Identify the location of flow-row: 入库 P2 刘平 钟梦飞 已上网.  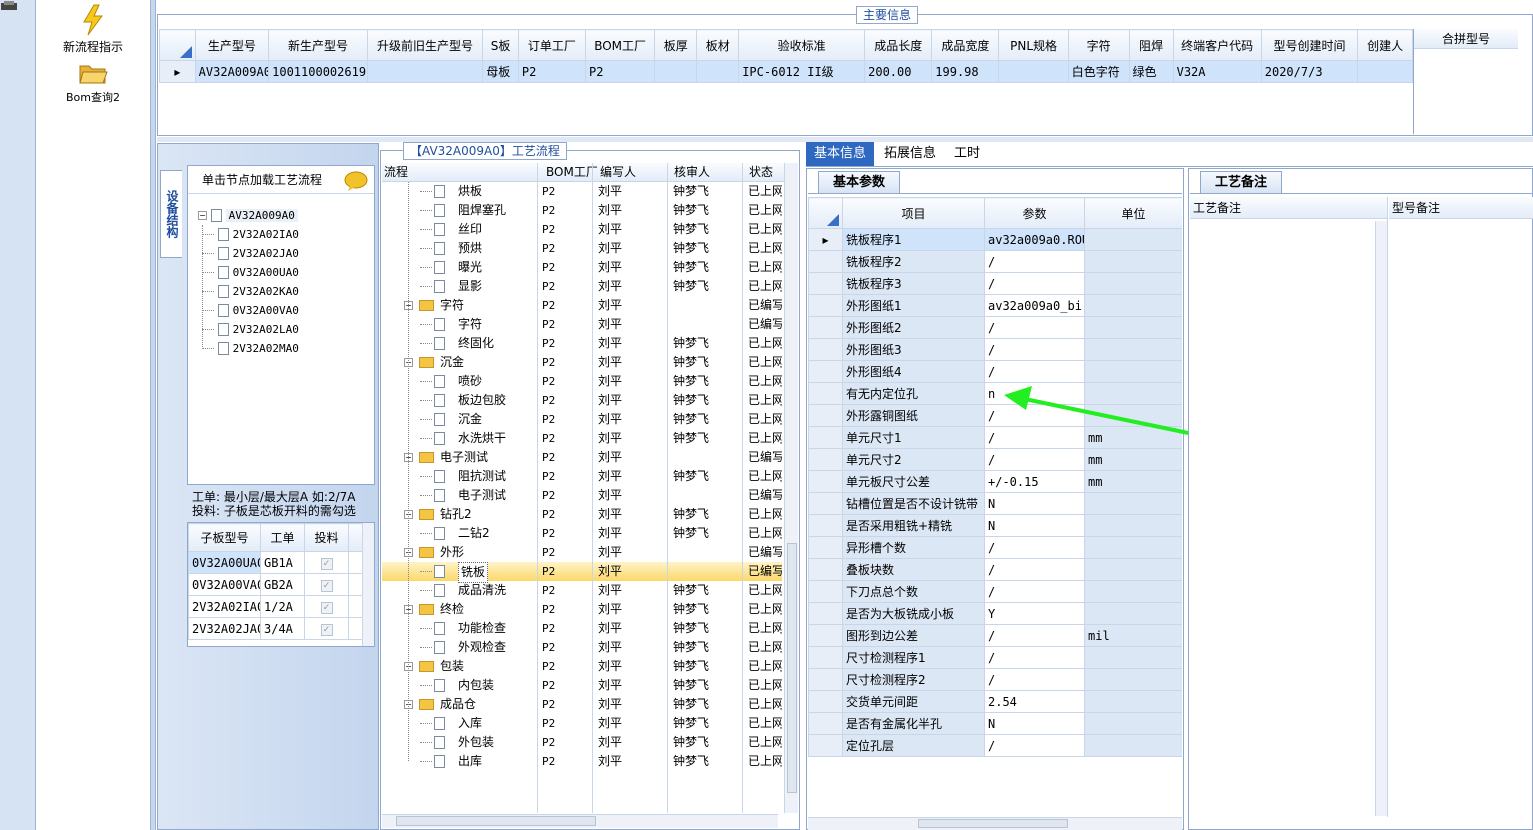
(582, 723).